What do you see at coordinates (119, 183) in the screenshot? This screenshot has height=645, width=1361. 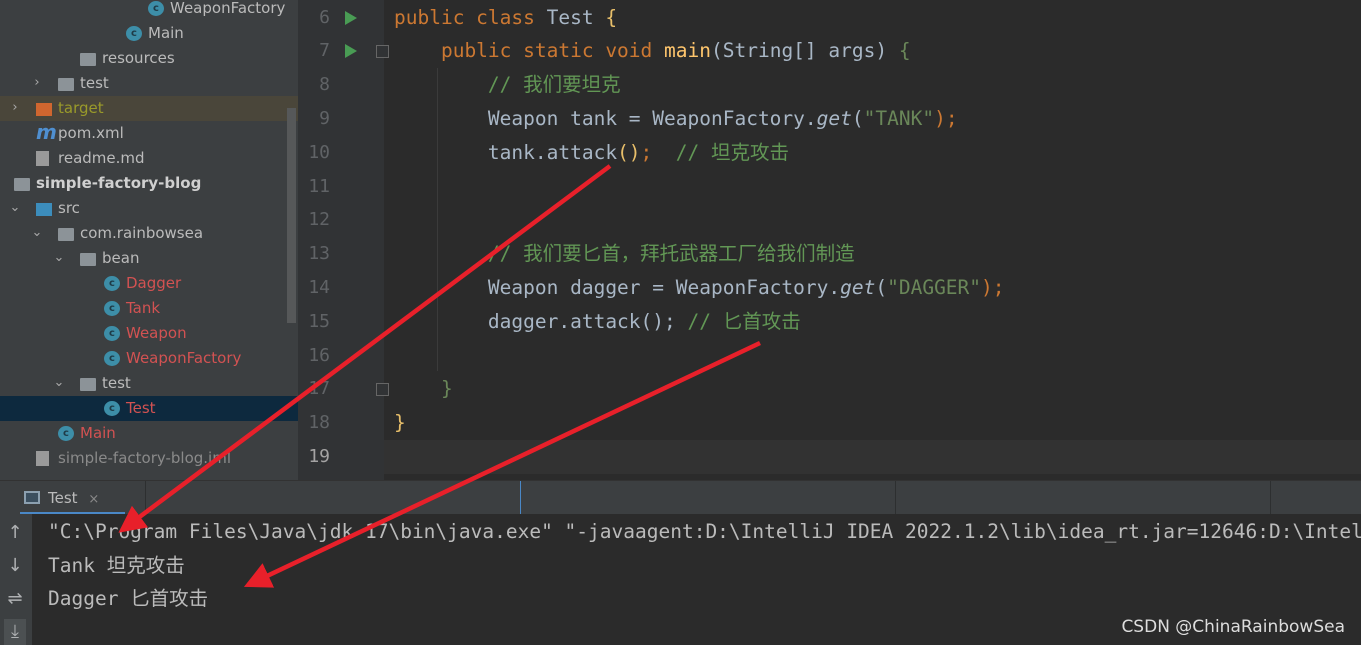 I see `tree-item-label: simple-factory-blog` at bounding box center [119, 183].